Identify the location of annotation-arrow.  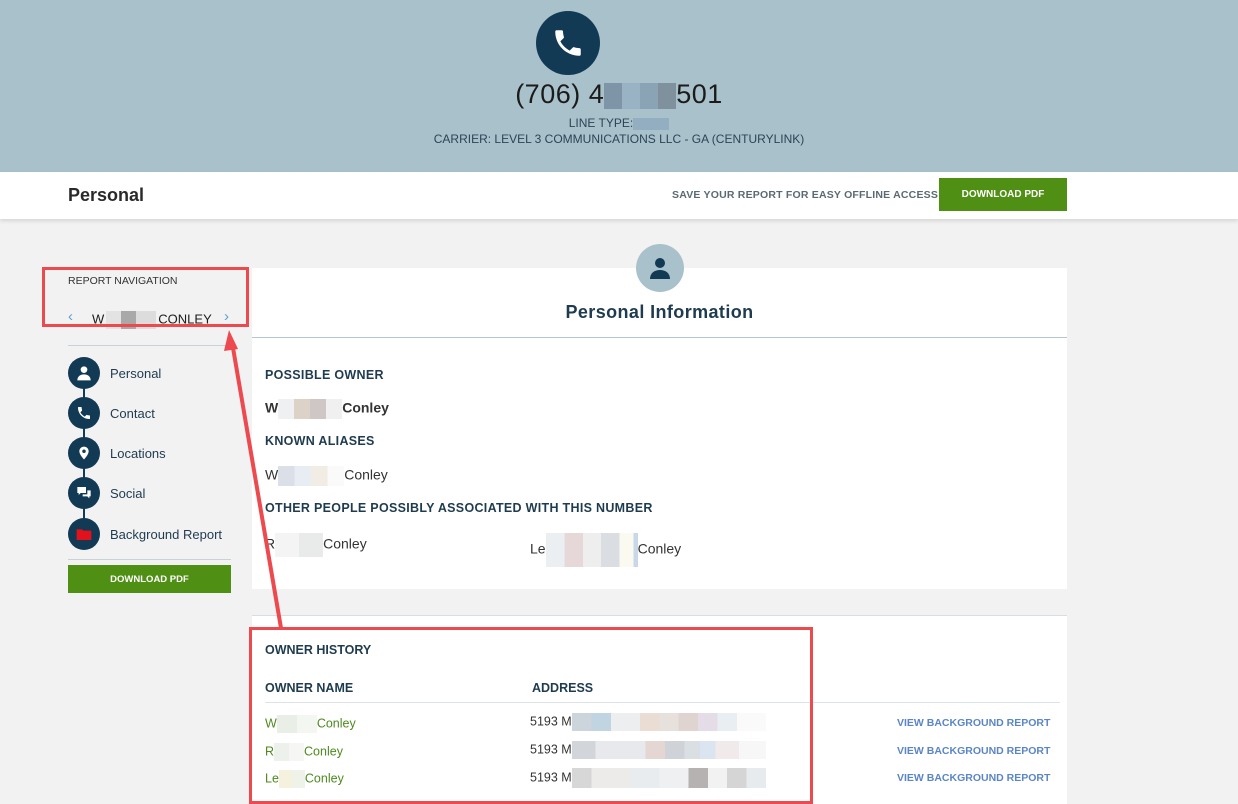
(253, 479).